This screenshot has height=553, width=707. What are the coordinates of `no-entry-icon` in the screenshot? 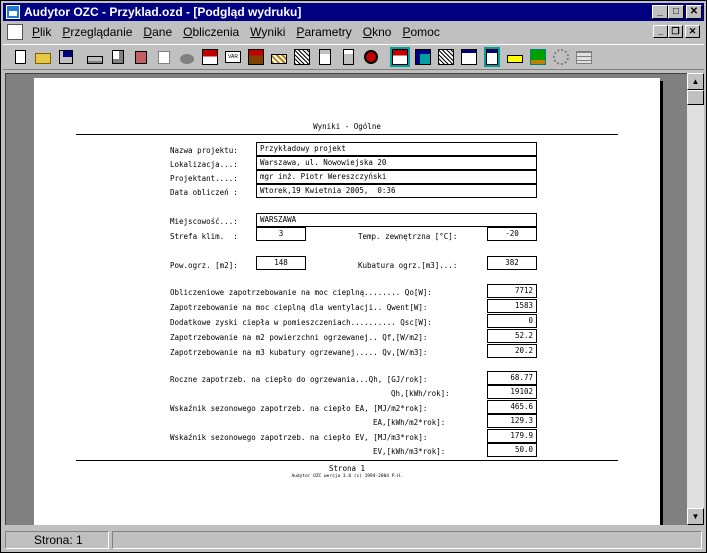 It's located at (371, 57).